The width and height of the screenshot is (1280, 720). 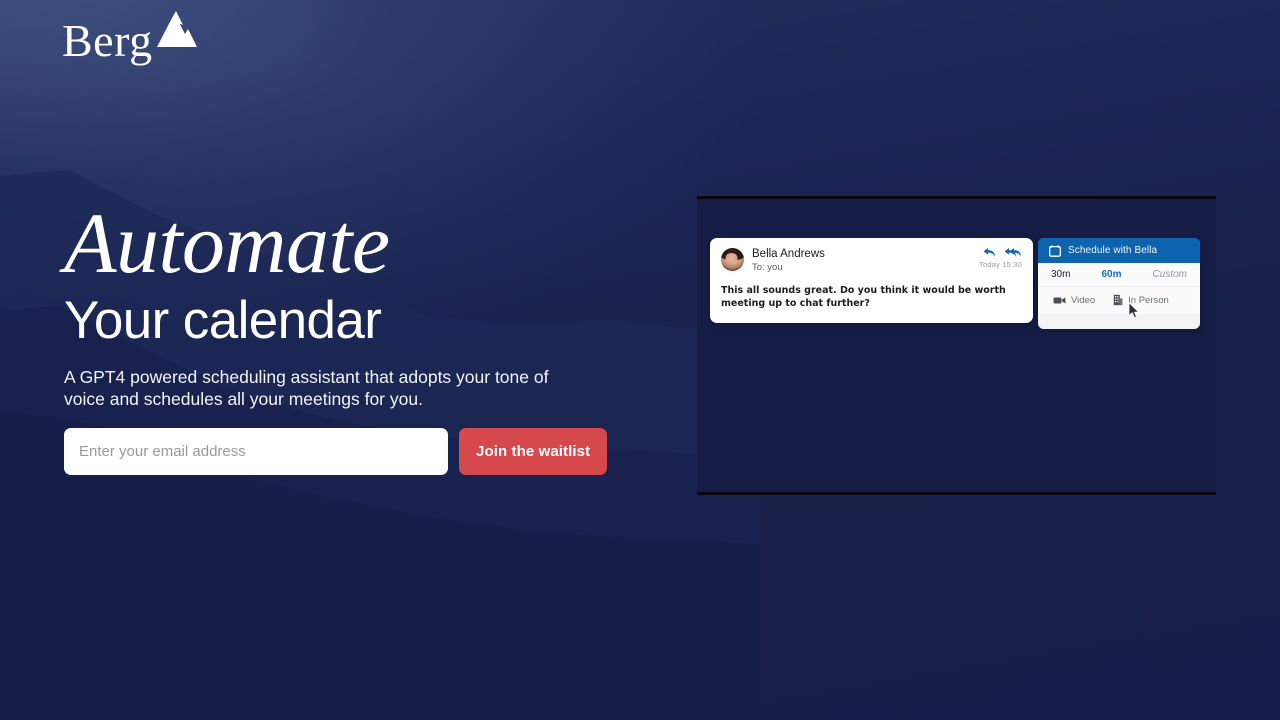 I want to click on reply-arrow-icon, so click(x=989, y=252).